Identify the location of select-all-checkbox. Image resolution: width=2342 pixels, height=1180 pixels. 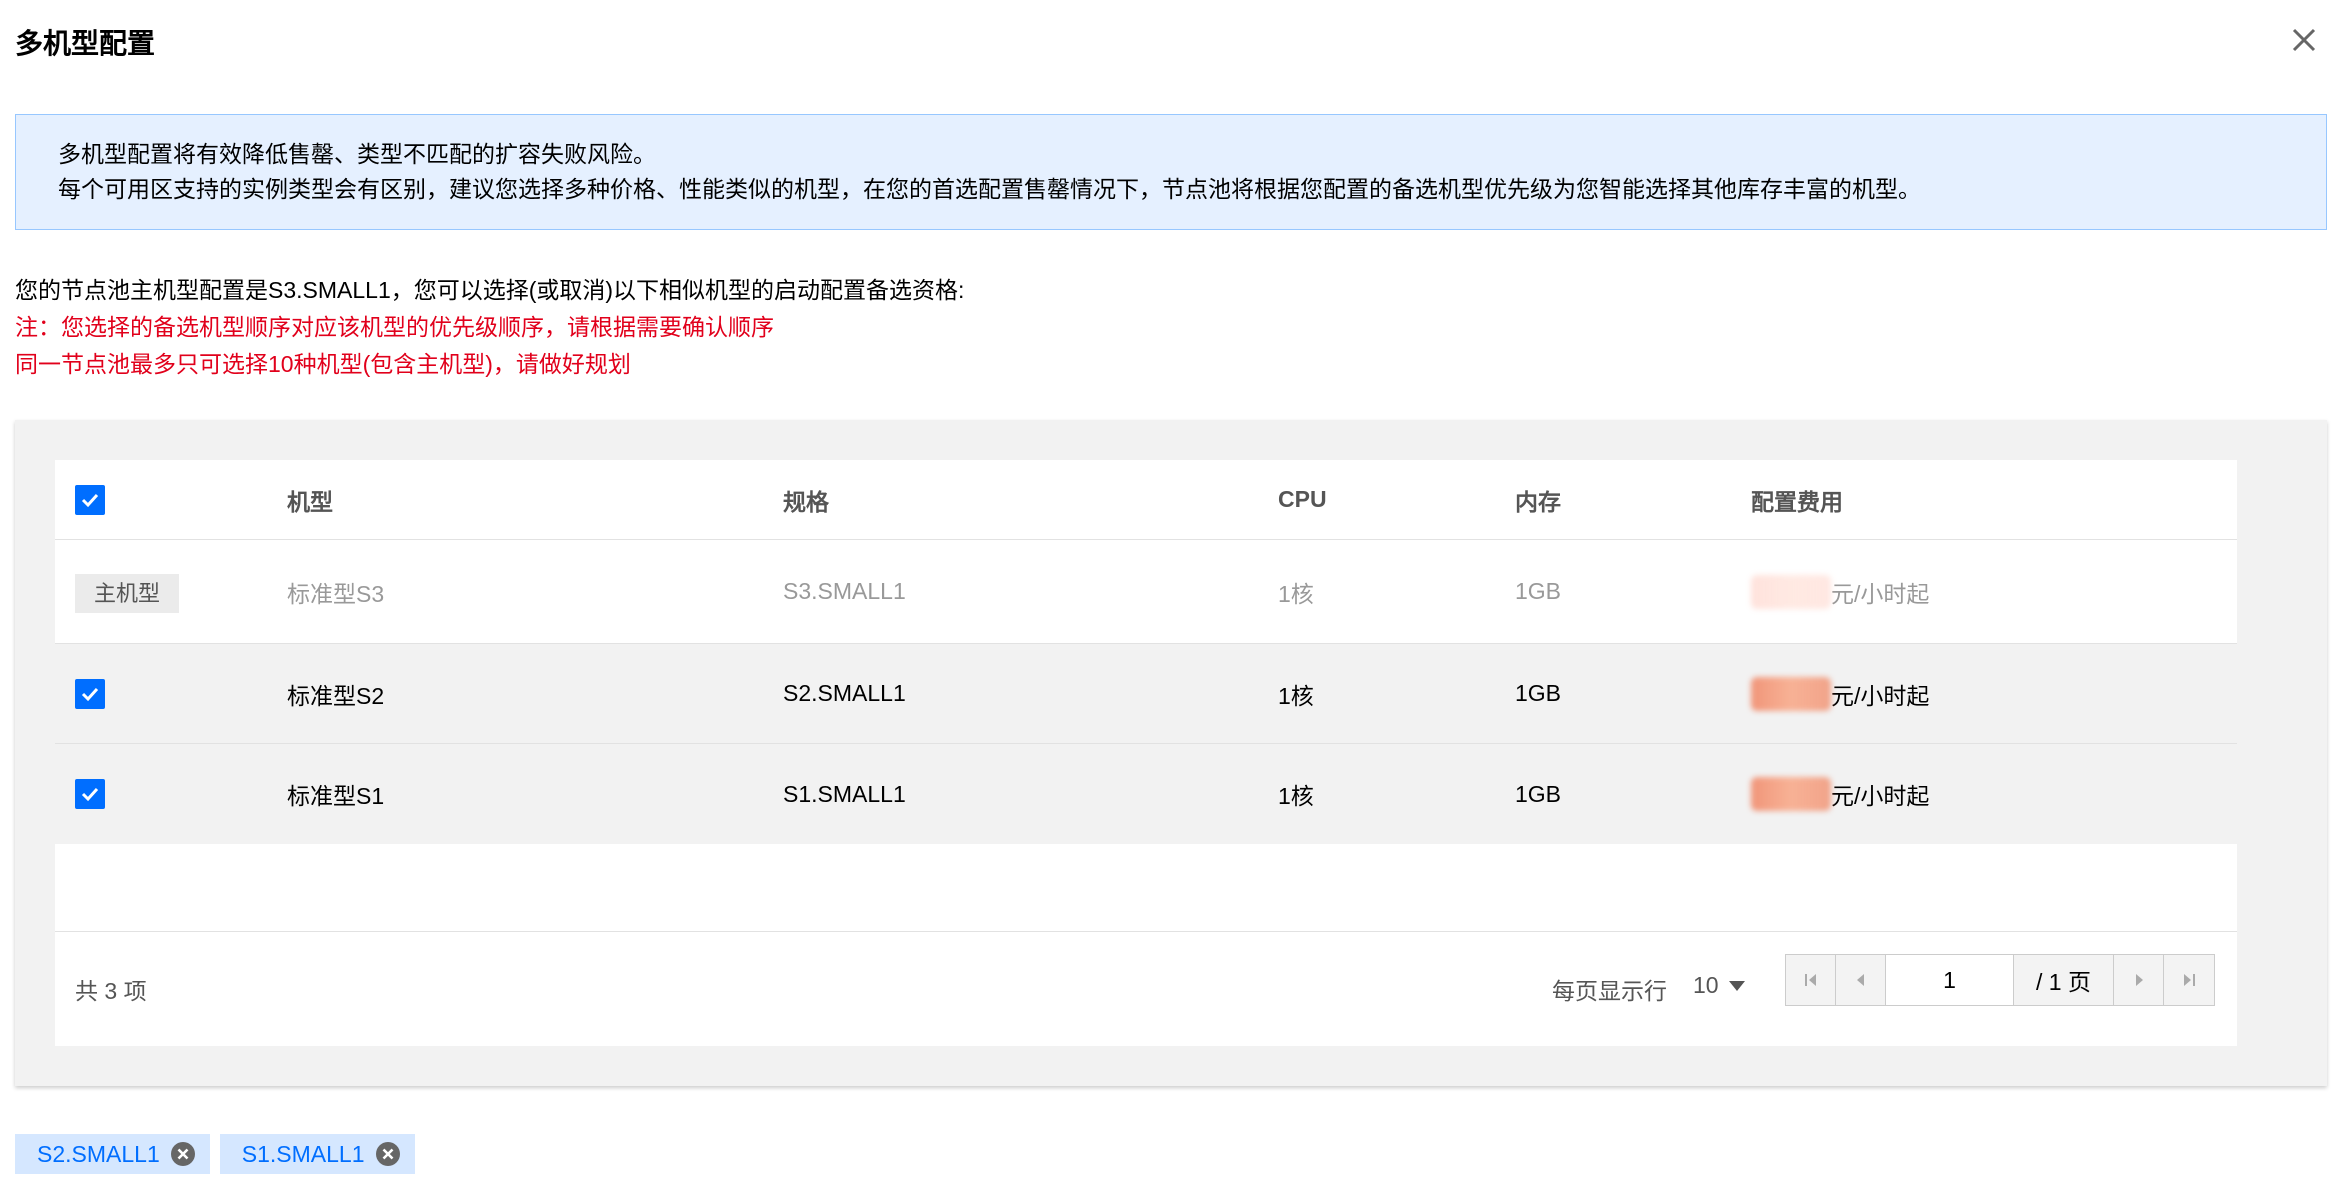
(90, 499).